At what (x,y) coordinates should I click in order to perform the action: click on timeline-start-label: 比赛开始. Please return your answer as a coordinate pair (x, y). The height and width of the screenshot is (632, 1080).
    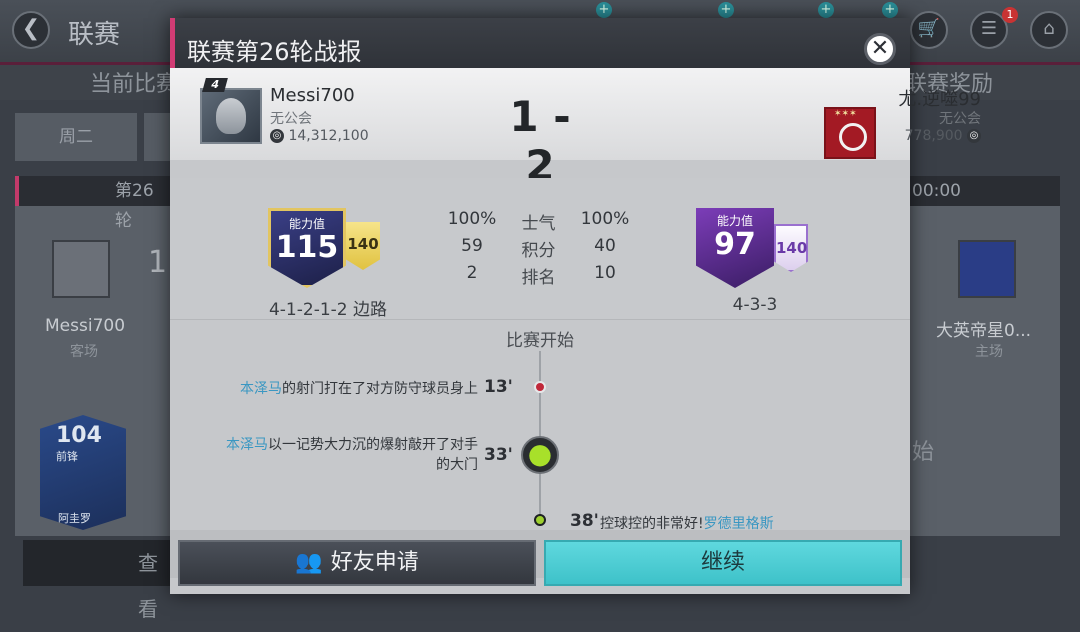
    Looking at the image, I should click on (540, 341).